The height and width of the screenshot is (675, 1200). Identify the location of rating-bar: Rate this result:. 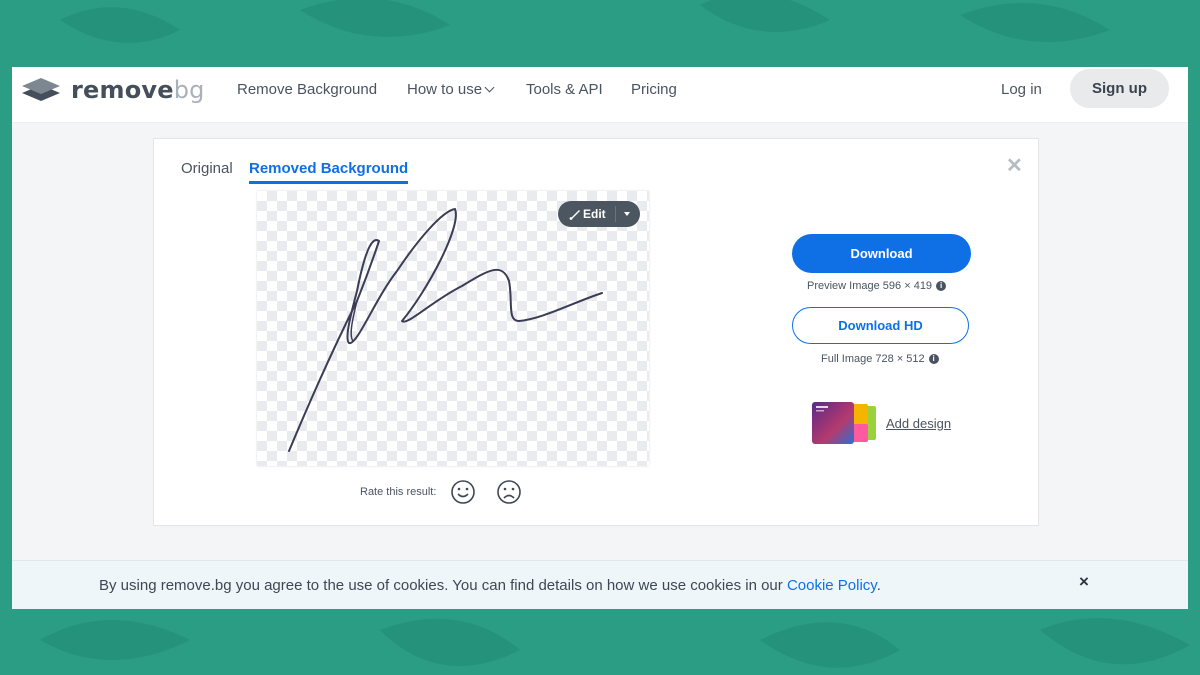
(441, 492).